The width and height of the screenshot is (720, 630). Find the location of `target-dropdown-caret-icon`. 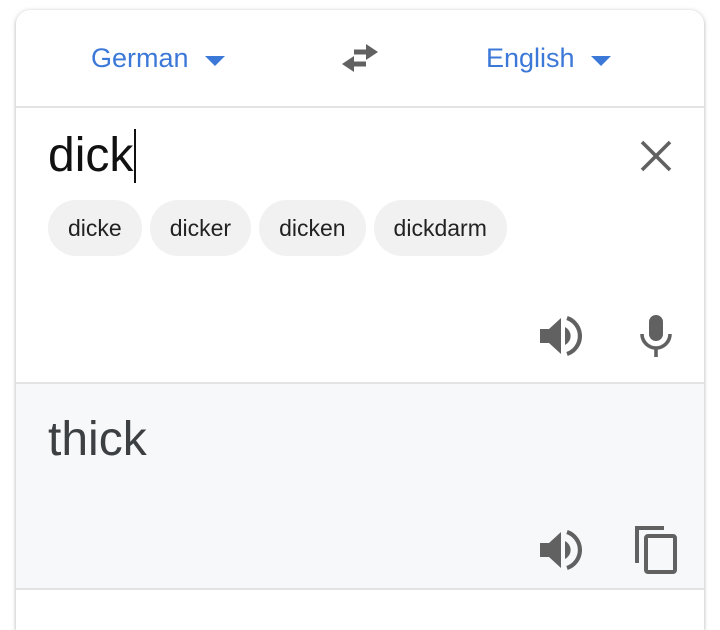

target-dropdown-caret-icon is located at coordinates (600, 61).